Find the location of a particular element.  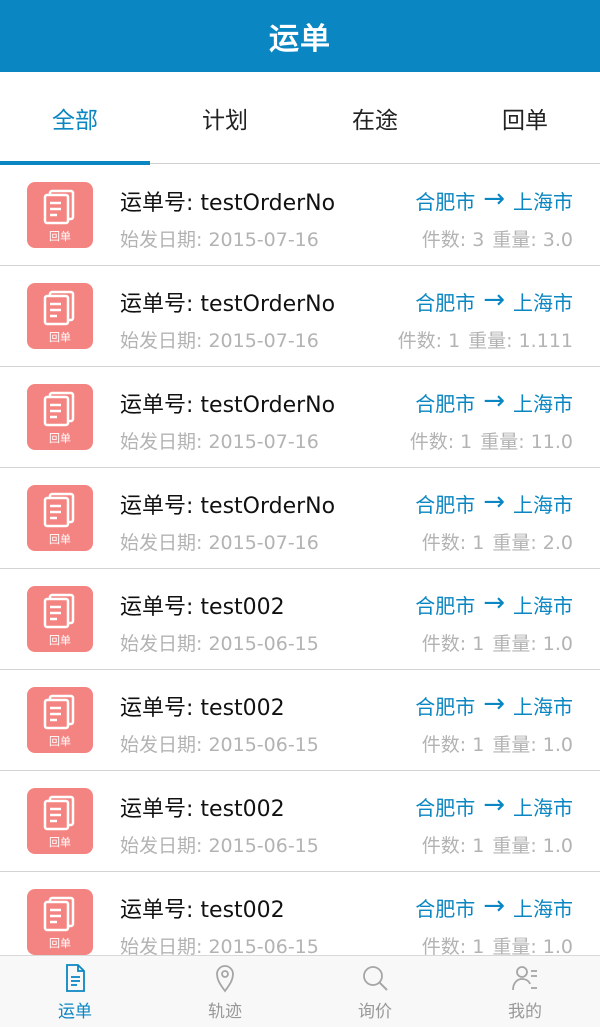

tab-label: 计划 is located at coordinates (225, 121).